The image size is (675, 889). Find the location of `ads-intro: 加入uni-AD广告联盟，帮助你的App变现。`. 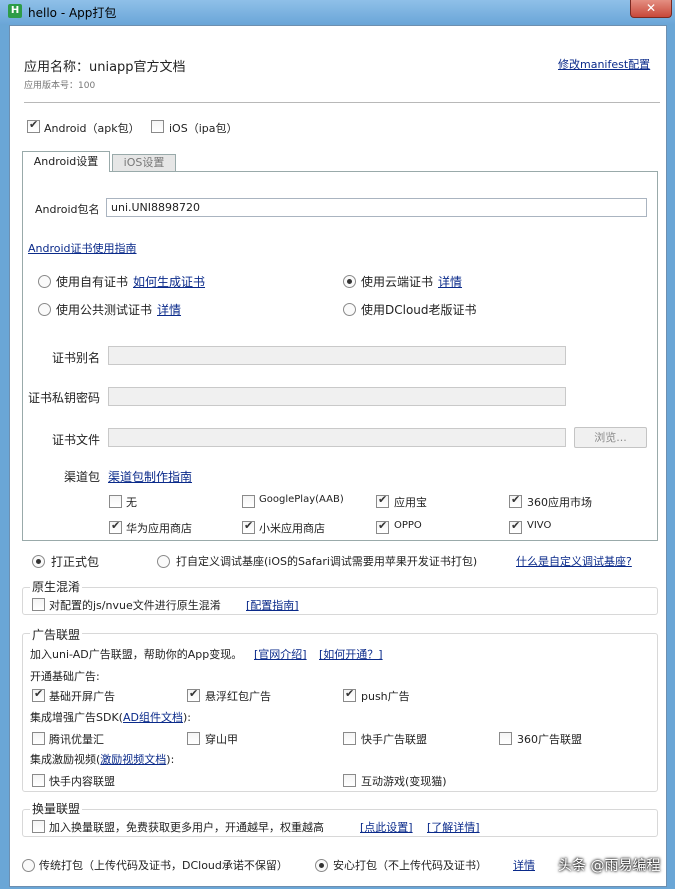

ads-intro: 加入uni-AD广告联盟，帮助你的App变现。 is located at coordinates (136, 654).